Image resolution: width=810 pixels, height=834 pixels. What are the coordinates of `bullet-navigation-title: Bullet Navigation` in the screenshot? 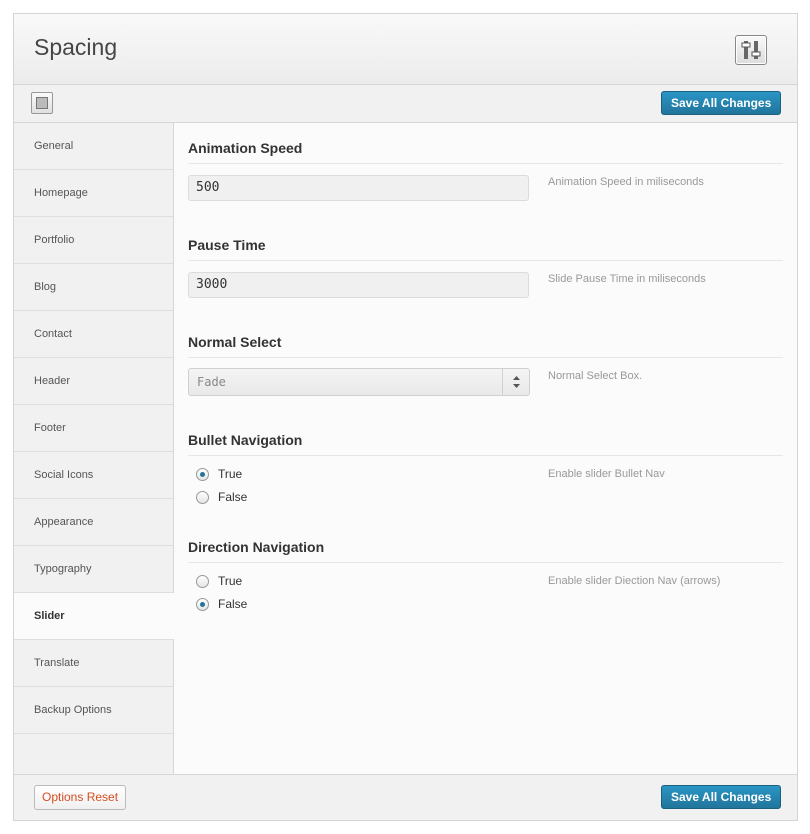 It's located at (245, 440).